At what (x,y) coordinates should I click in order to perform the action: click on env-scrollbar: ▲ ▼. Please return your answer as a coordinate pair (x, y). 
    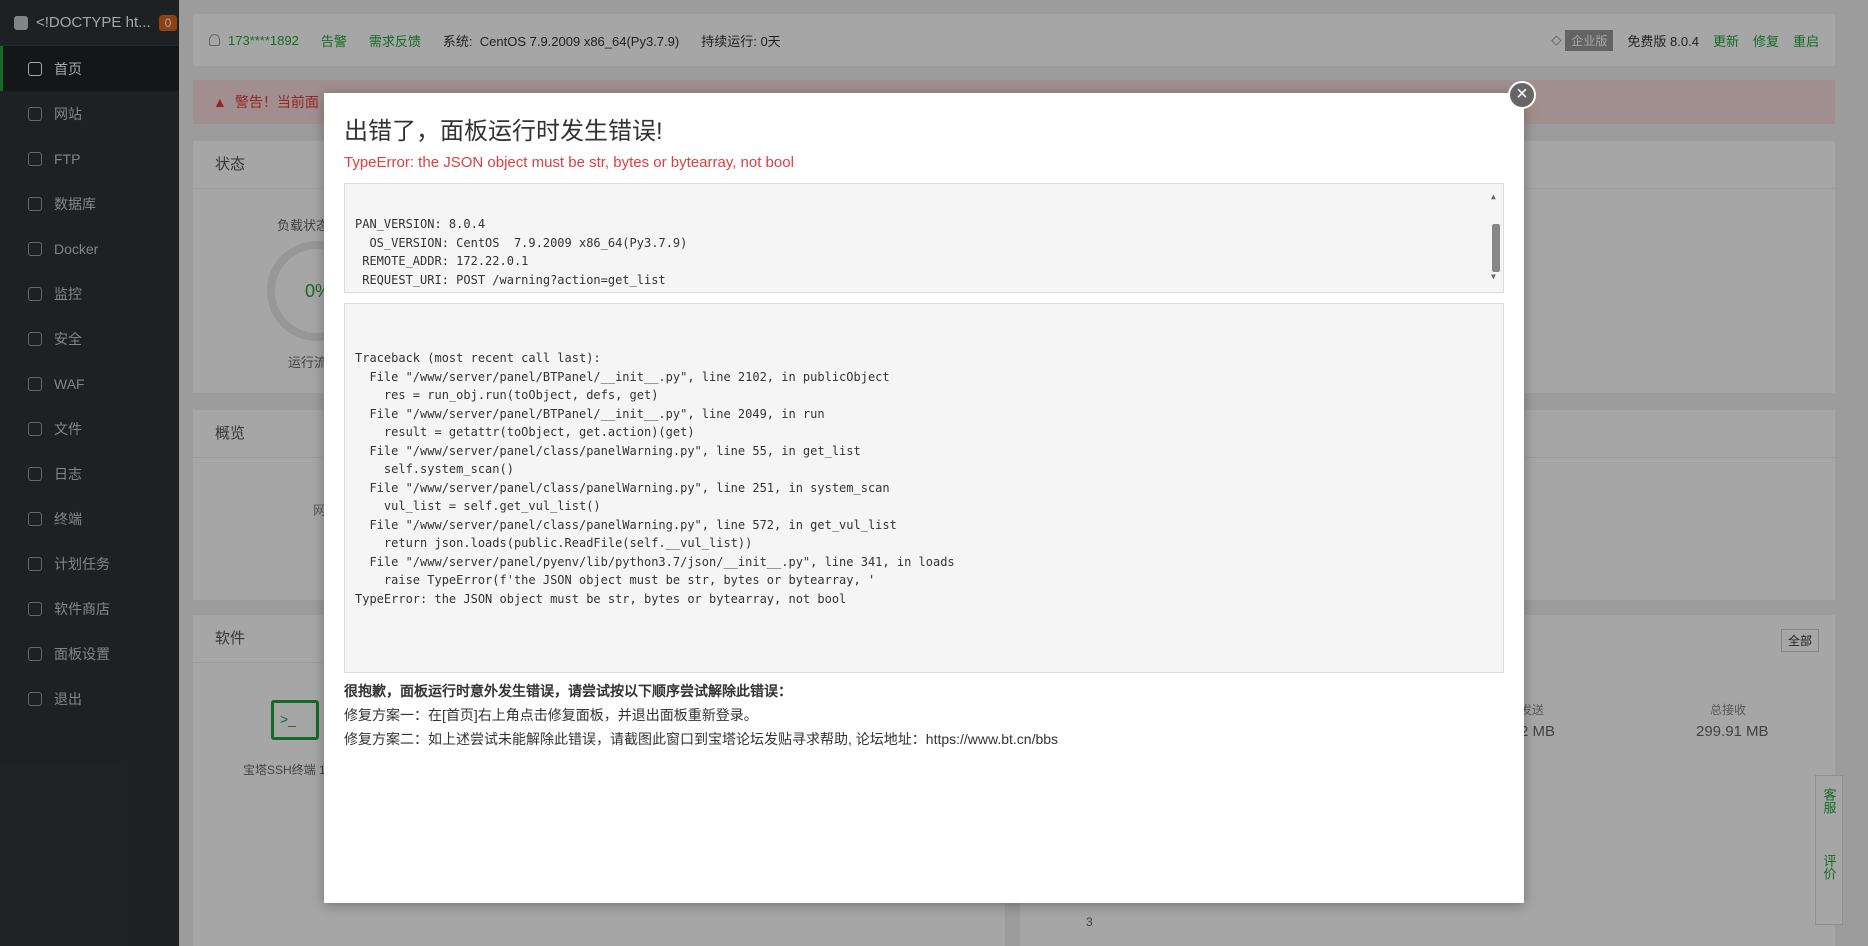
    Looking at the image, I should click on (1496, 237).